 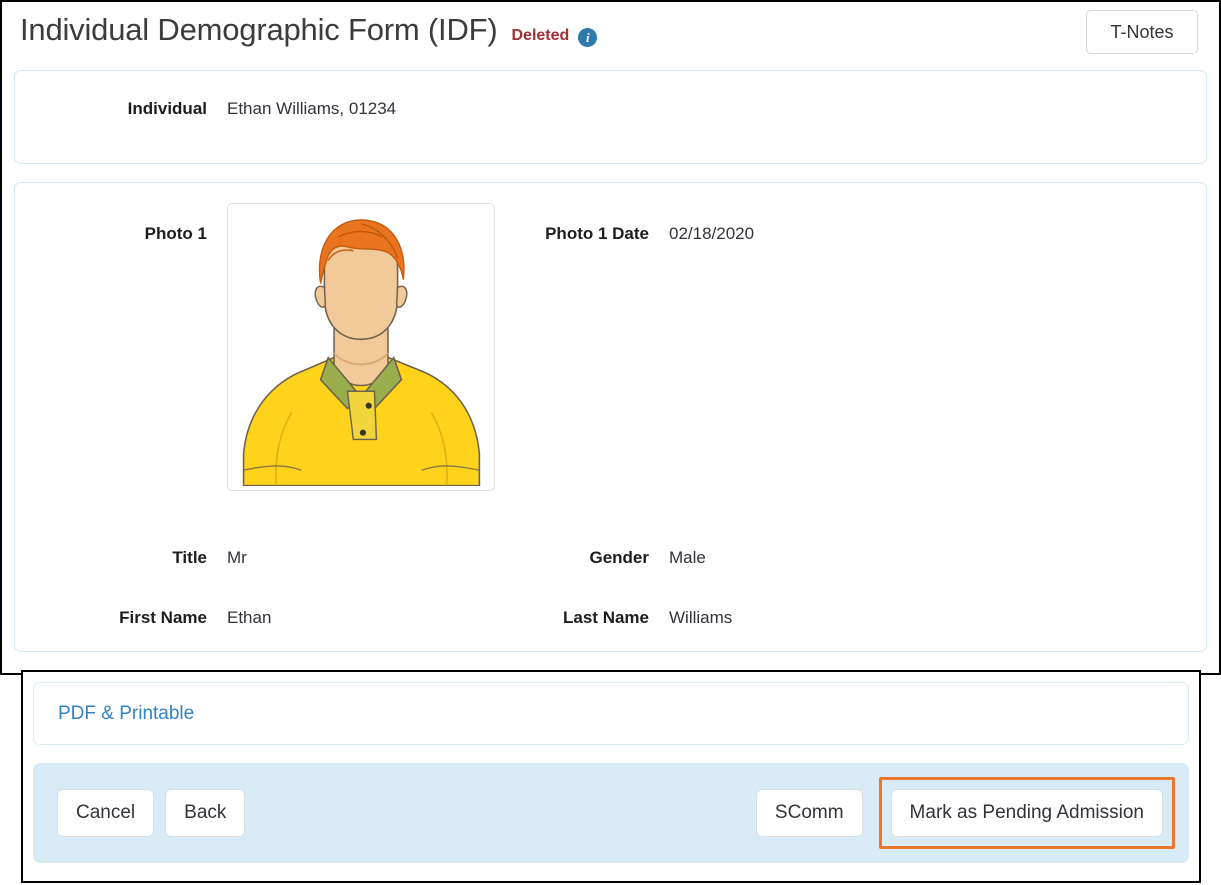 I want to click on field-last-name: Last Name Williams, so click(x=847, y=618).